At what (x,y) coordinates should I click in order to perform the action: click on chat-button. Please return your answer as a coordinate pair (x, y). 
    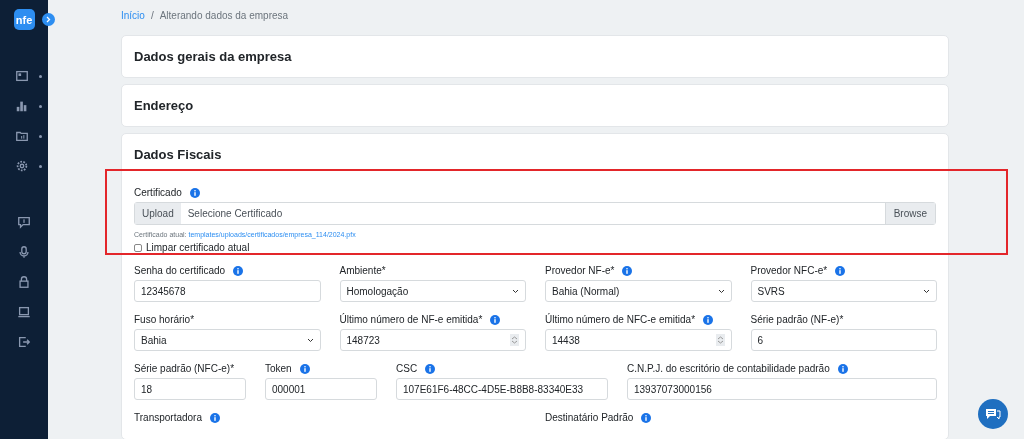
    Looking at the image, I should click on (993, 414).